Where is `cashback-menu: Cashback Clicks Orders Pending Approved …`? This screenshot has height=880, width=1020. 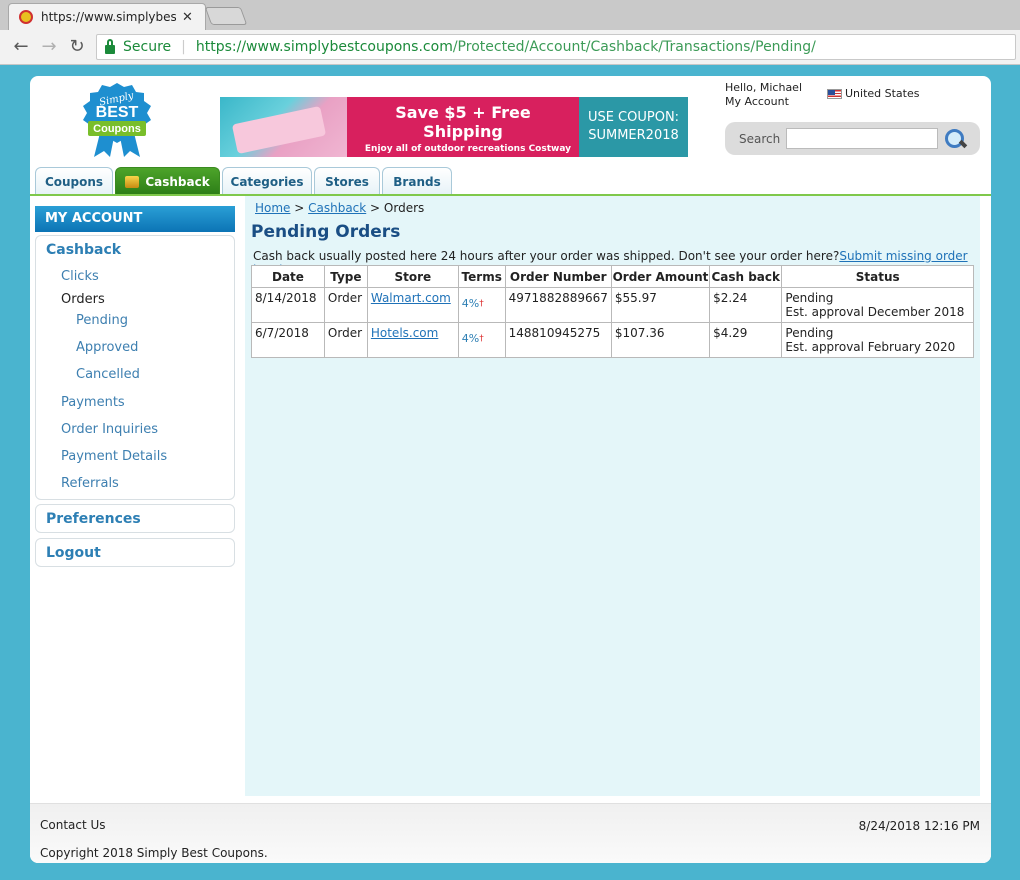 cashback-menu: Cashback Clicks Orders Pending Approved … is located at coordinates (135, 367).